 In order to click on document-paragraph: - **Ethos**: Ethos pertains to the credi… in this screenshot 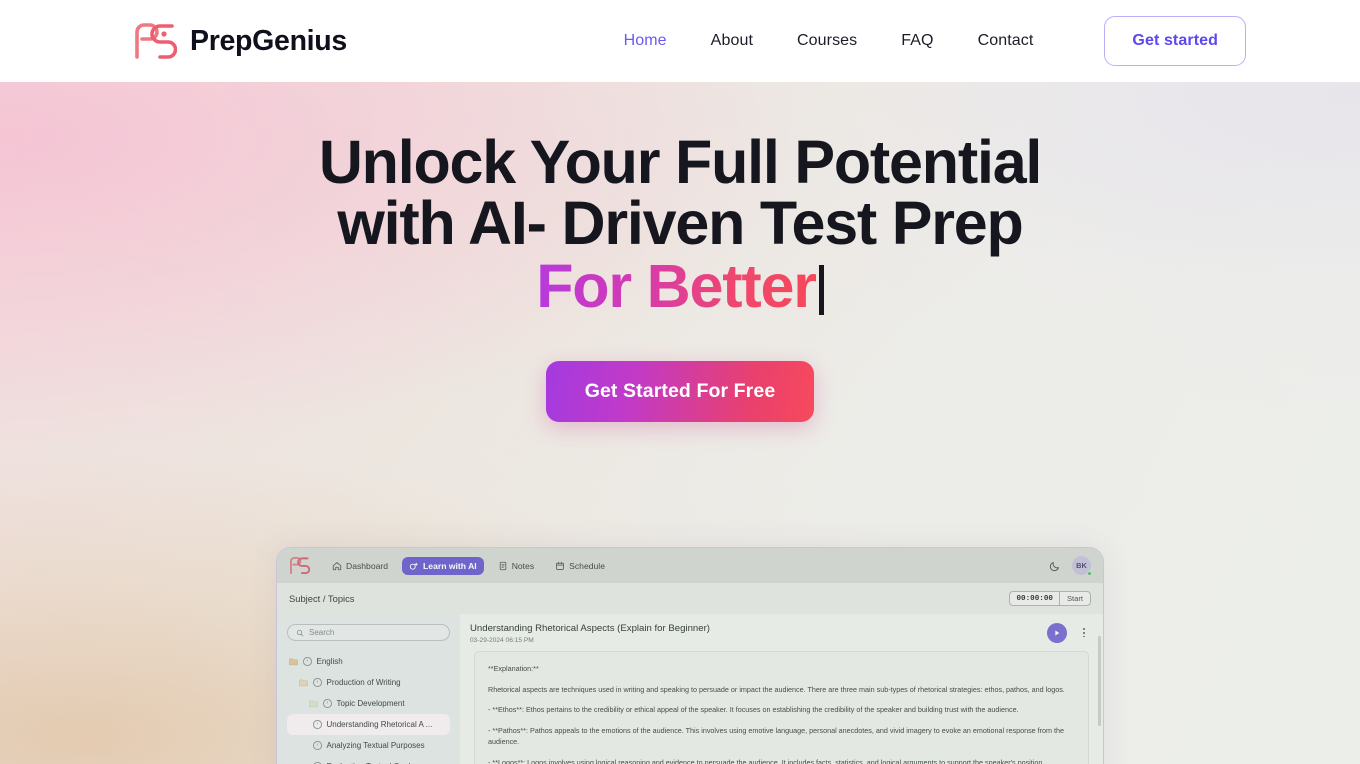, I will do `click(753, 710)`.